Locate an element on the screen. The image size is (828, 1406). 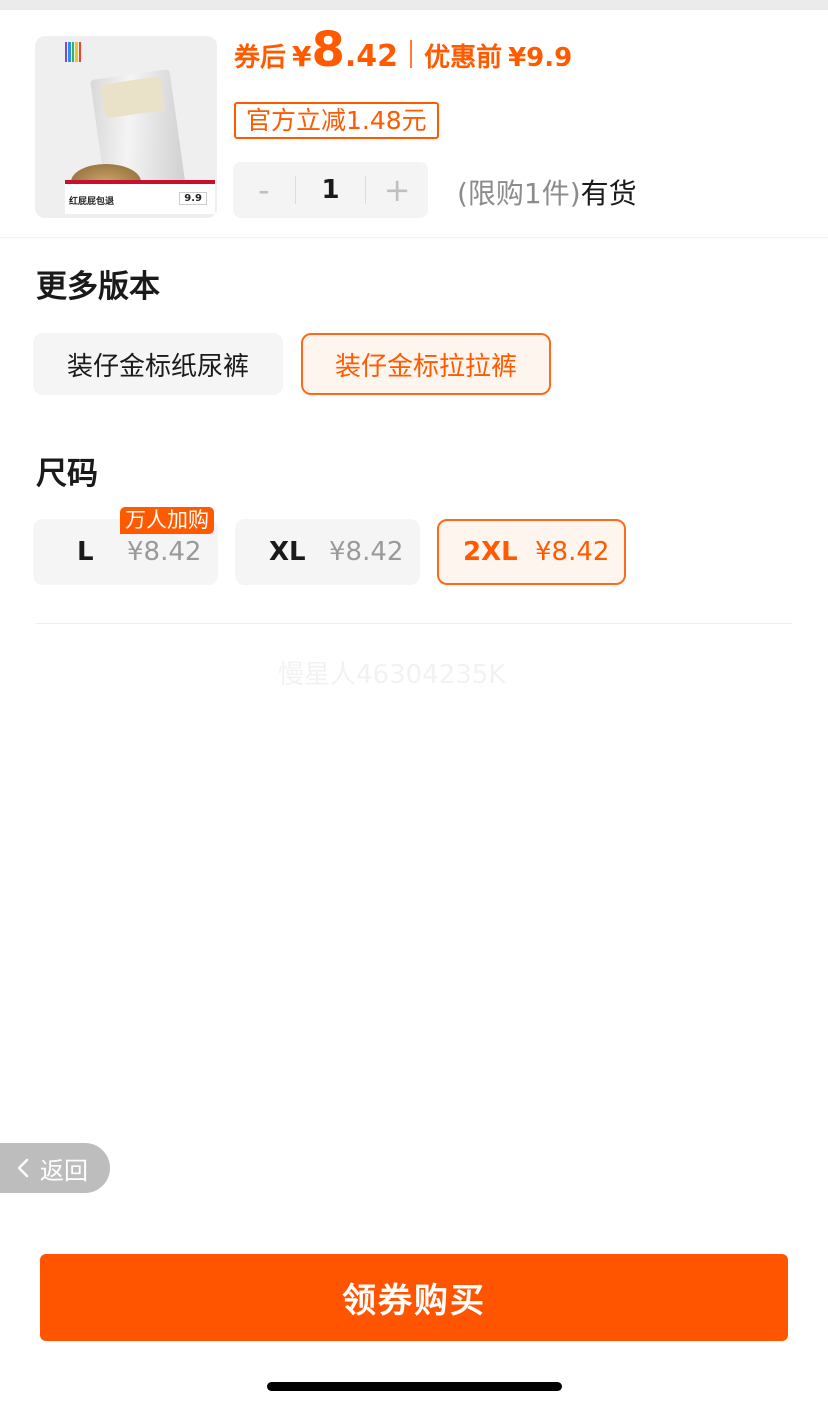
stock-note: (限购1件)有货 is located at coordinates (547, 192).